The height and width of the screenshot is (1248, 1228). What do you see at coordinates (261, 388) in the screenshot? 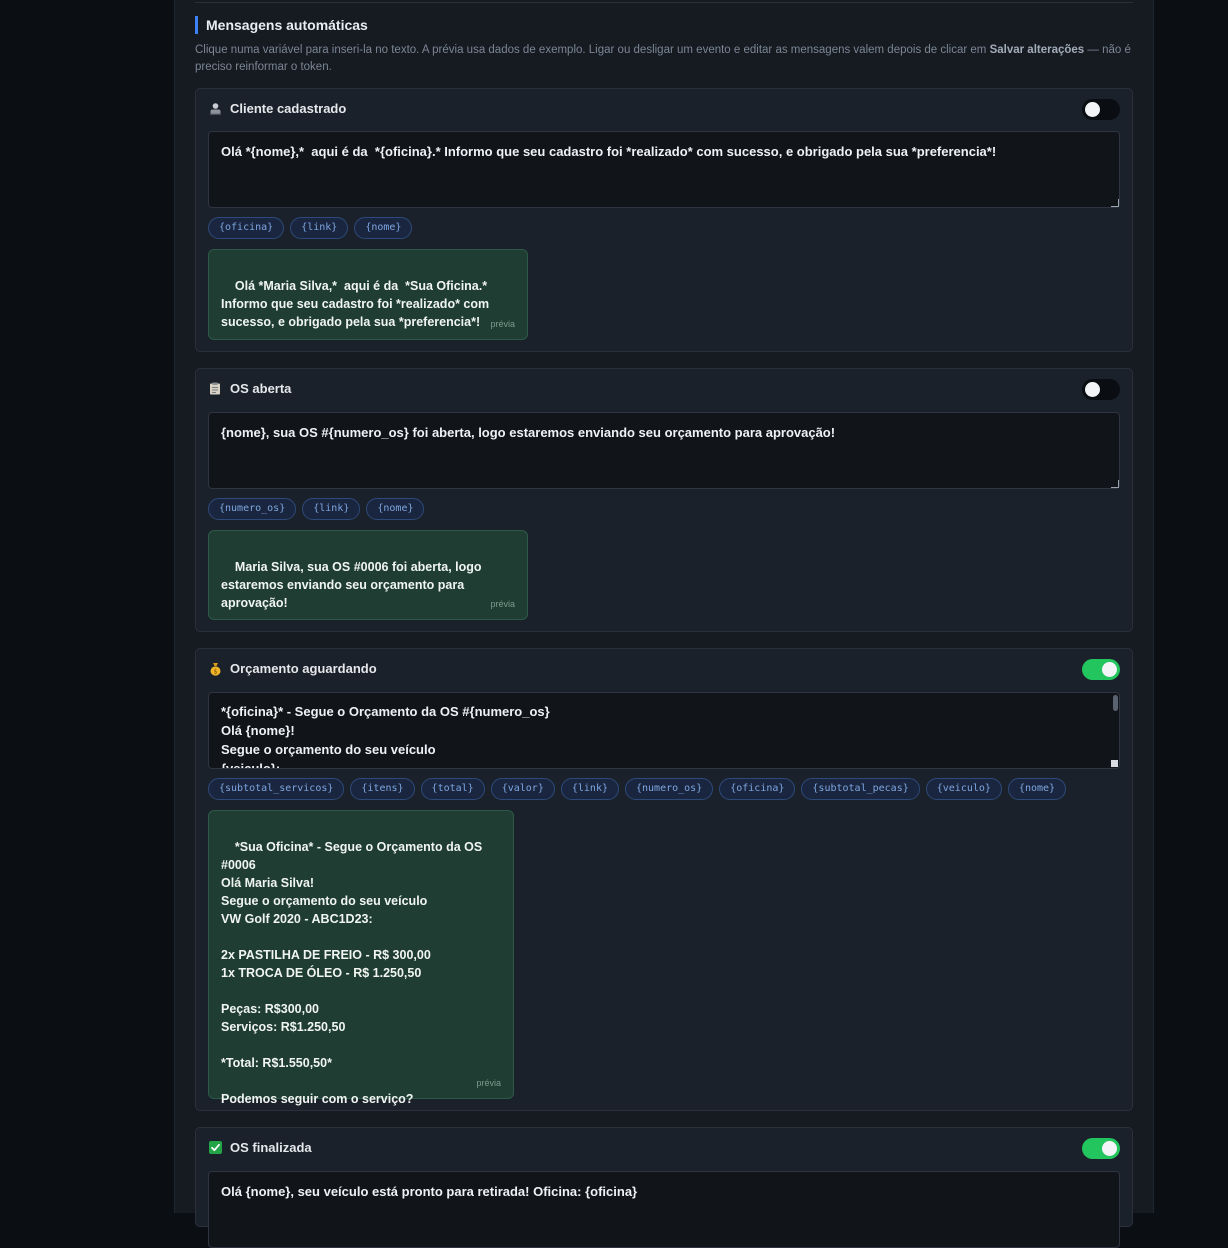
I see `card-title: OS aberta` at bounding box center [261, 388].